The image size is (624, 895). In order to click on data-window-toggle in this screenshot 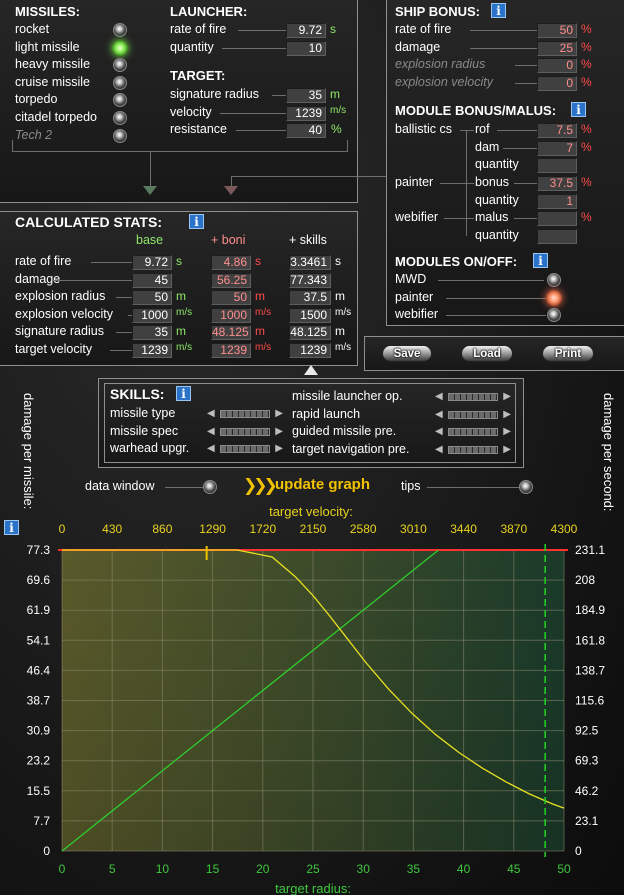, I will do `click(210, 487)`.